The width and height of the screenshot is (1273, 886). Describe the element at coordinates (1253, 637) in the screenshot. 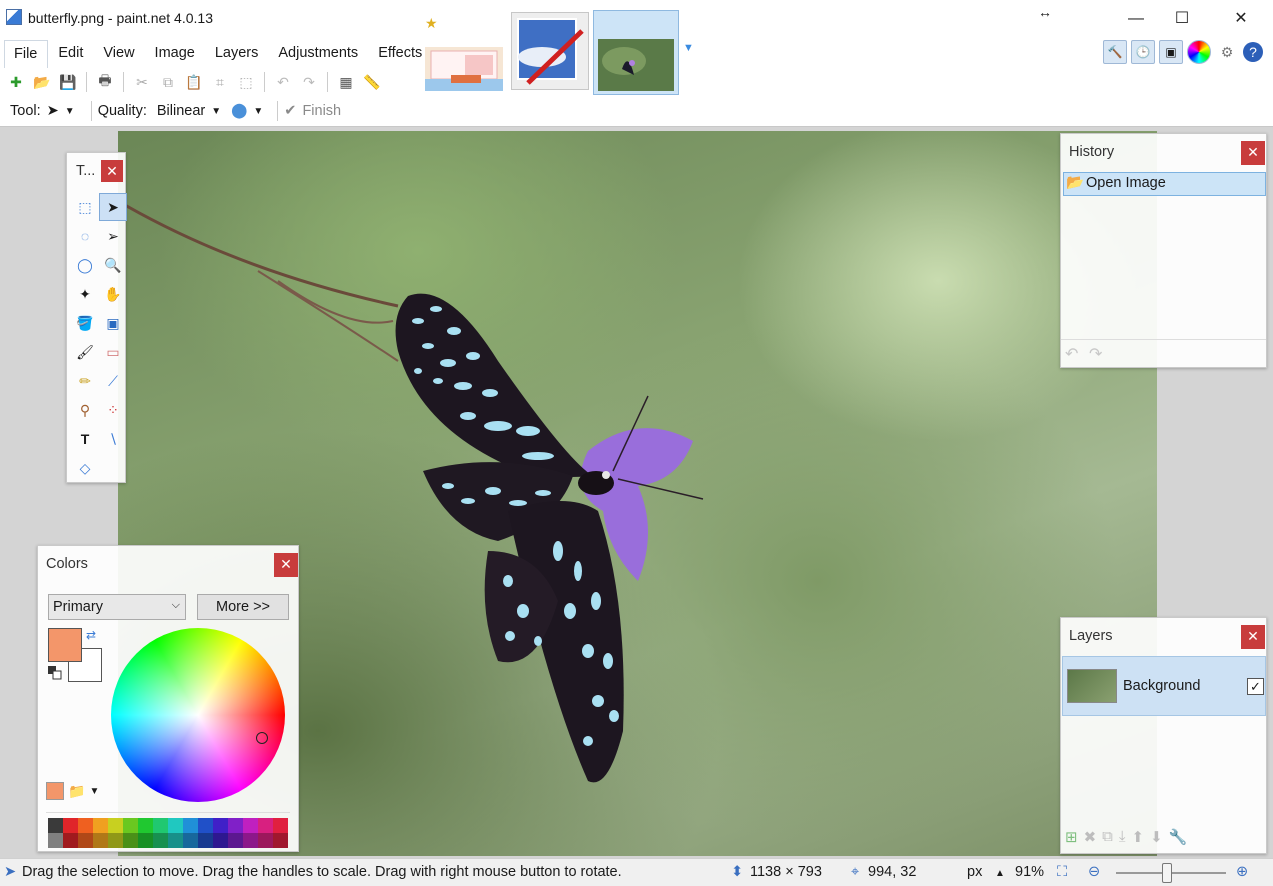

I see `layers-panel-close-button: ✕` at that location.